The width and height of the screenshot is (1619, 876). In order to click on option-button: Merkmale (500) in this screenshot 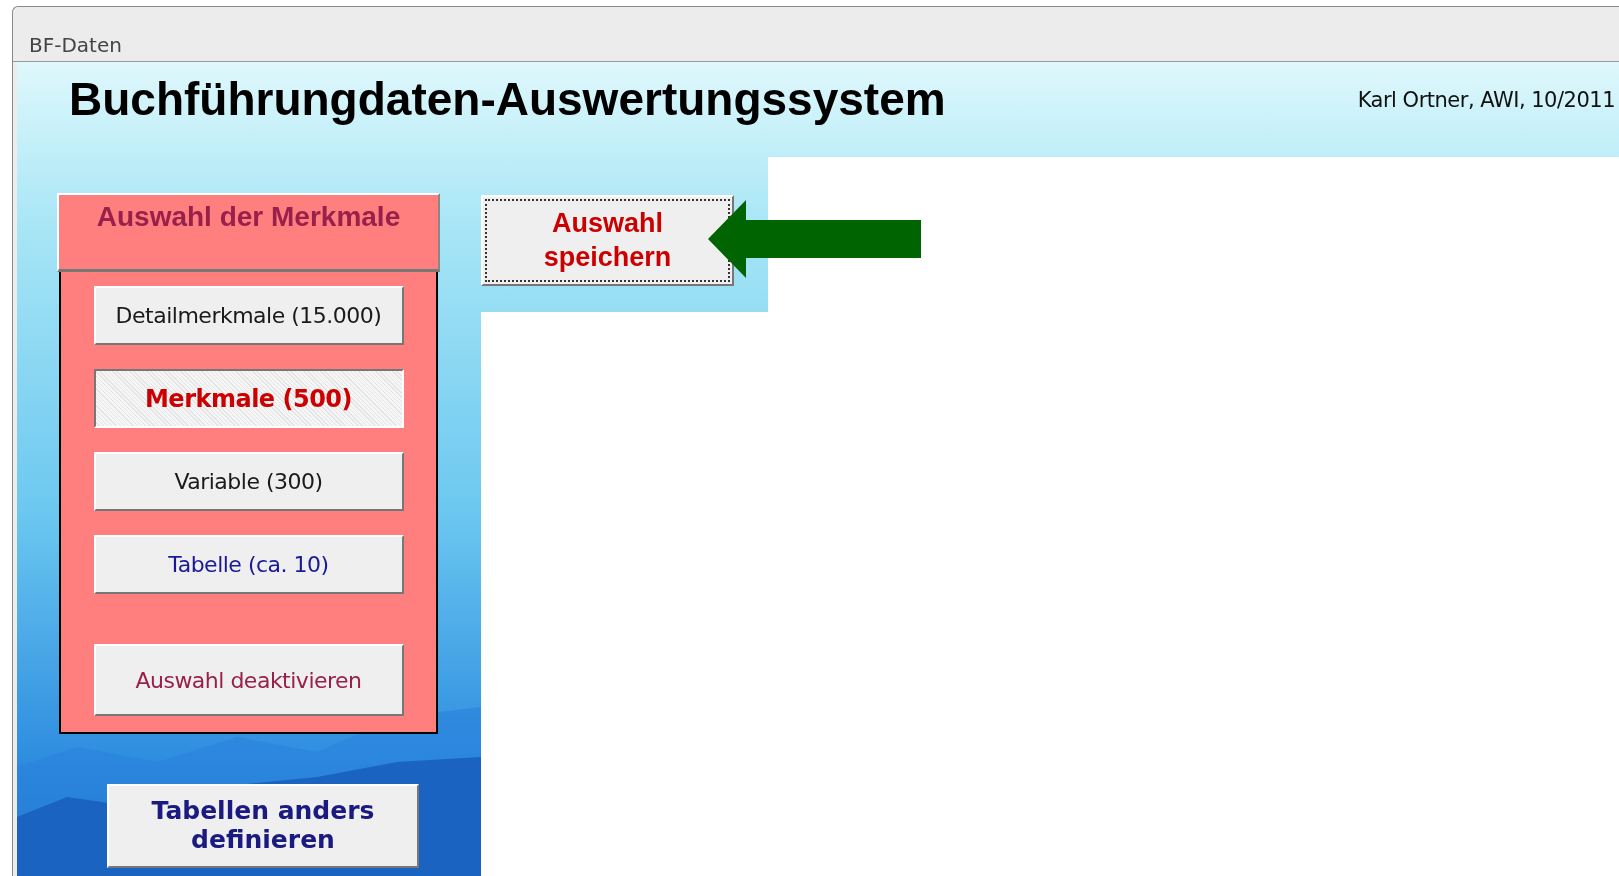, I will do `click(248, 398)`.